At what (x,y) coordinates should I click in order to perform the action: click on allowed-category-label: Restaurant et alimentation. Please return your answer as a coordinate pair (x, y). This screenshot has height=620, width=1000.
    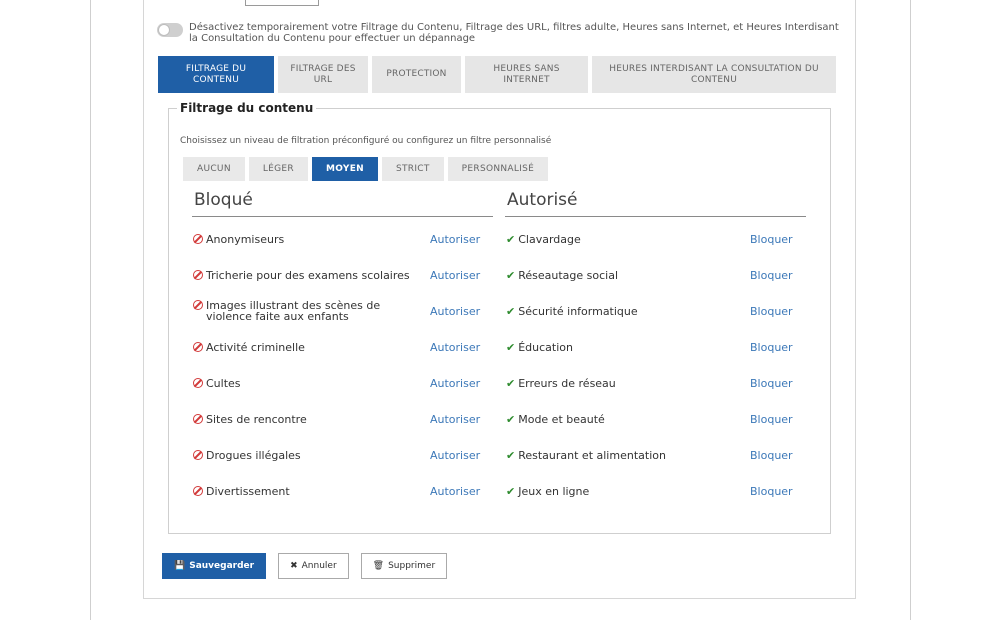
    Looking at the image, I should click on (592, 455).